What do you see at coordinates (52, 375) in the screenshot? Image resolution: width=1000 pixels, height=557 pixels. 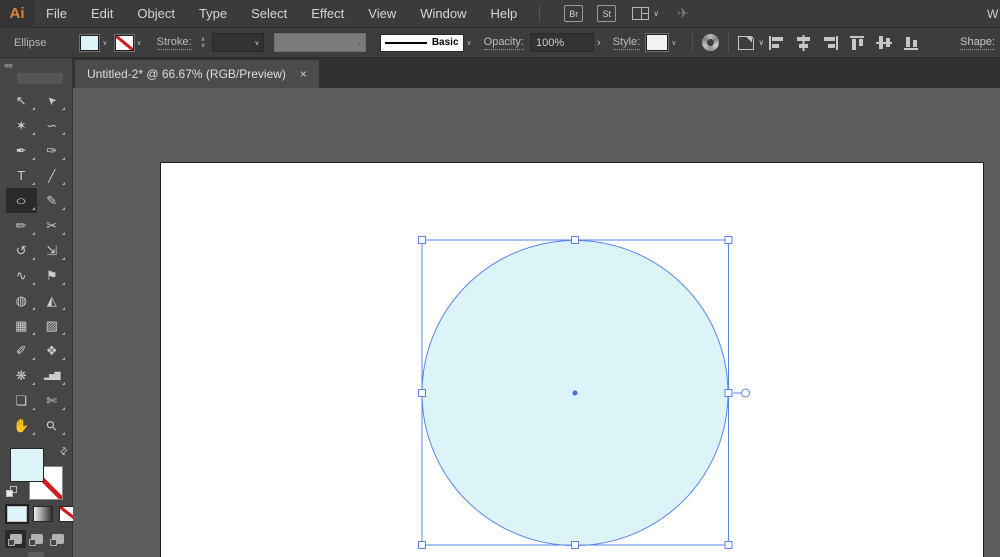 I see `column-graph-tool: ▂▅▇` at bounding box center [52, 375].